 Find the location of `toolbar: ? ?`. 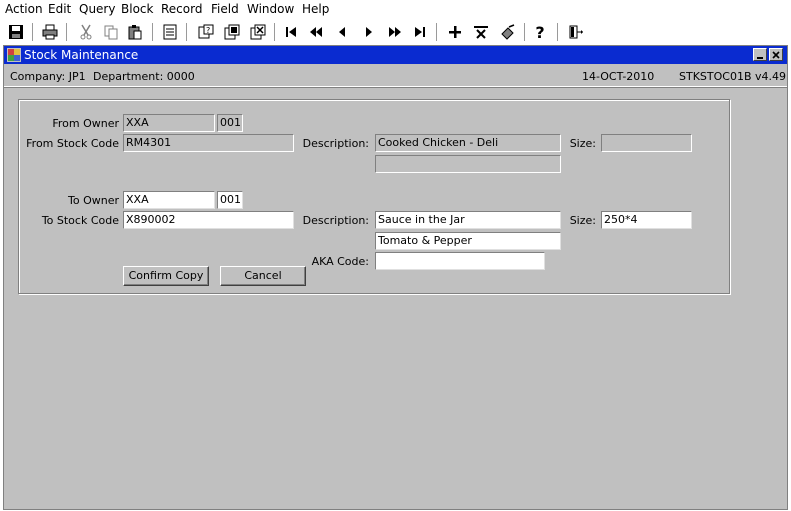

toolbar: ? ? is located at coordinates (395, 32).